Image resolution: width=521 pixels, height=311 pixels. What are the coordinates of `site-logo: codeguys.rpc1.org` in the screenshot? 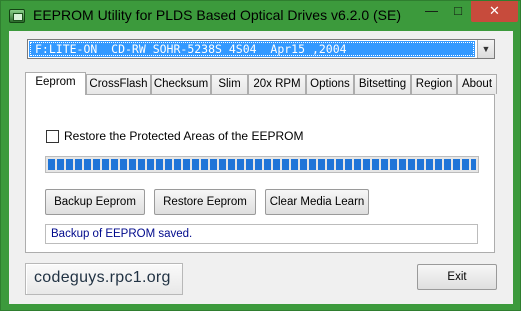 It's located at (104, 279).